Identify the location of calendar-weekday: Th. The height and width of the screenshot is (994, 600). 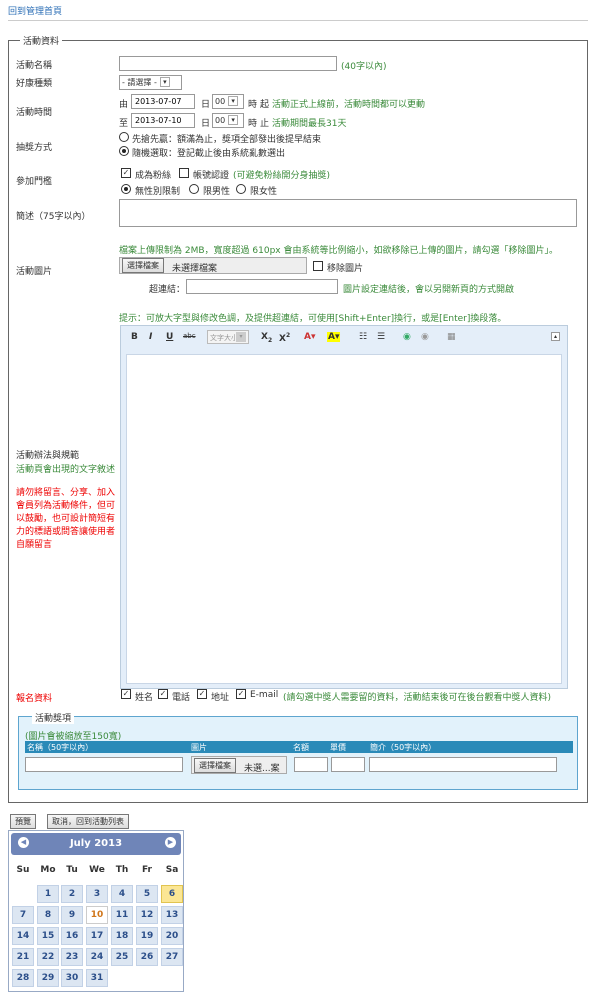
(122, 870).